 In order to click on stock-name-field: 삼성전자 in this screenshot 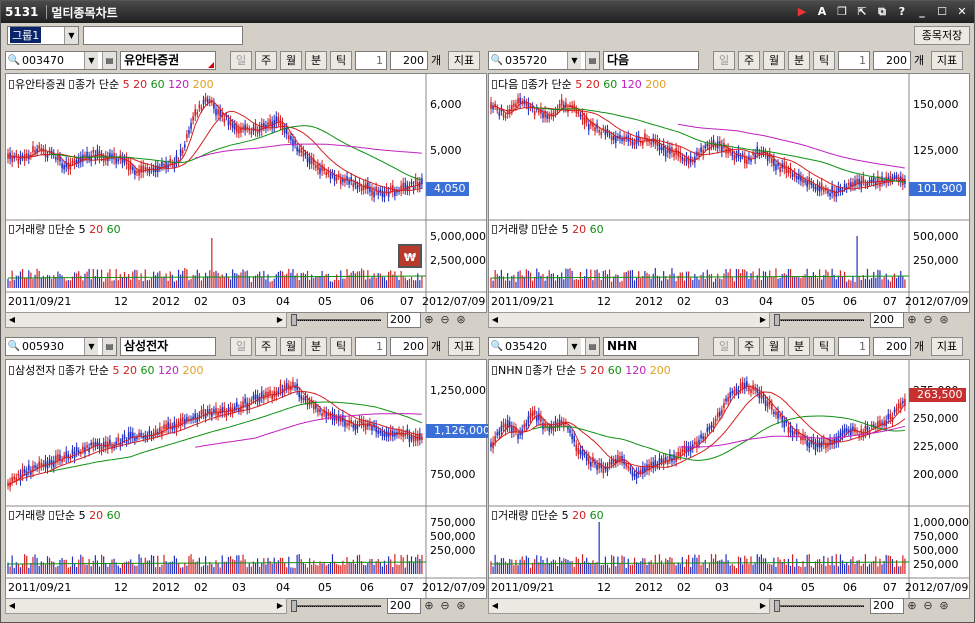, I will do `click(168, 346)`.